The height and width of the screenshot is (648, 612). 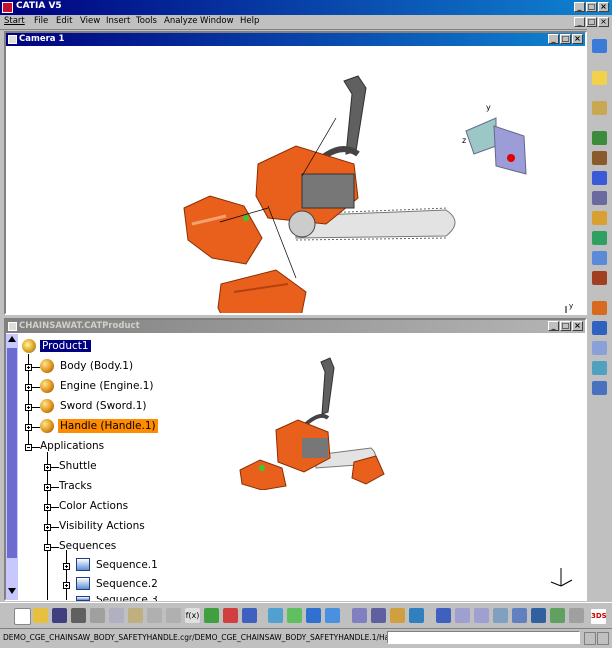 What do you see at coordinates (599, 308) in the screenshot?
I see `clash-icon` at bounding box center [599, 308].